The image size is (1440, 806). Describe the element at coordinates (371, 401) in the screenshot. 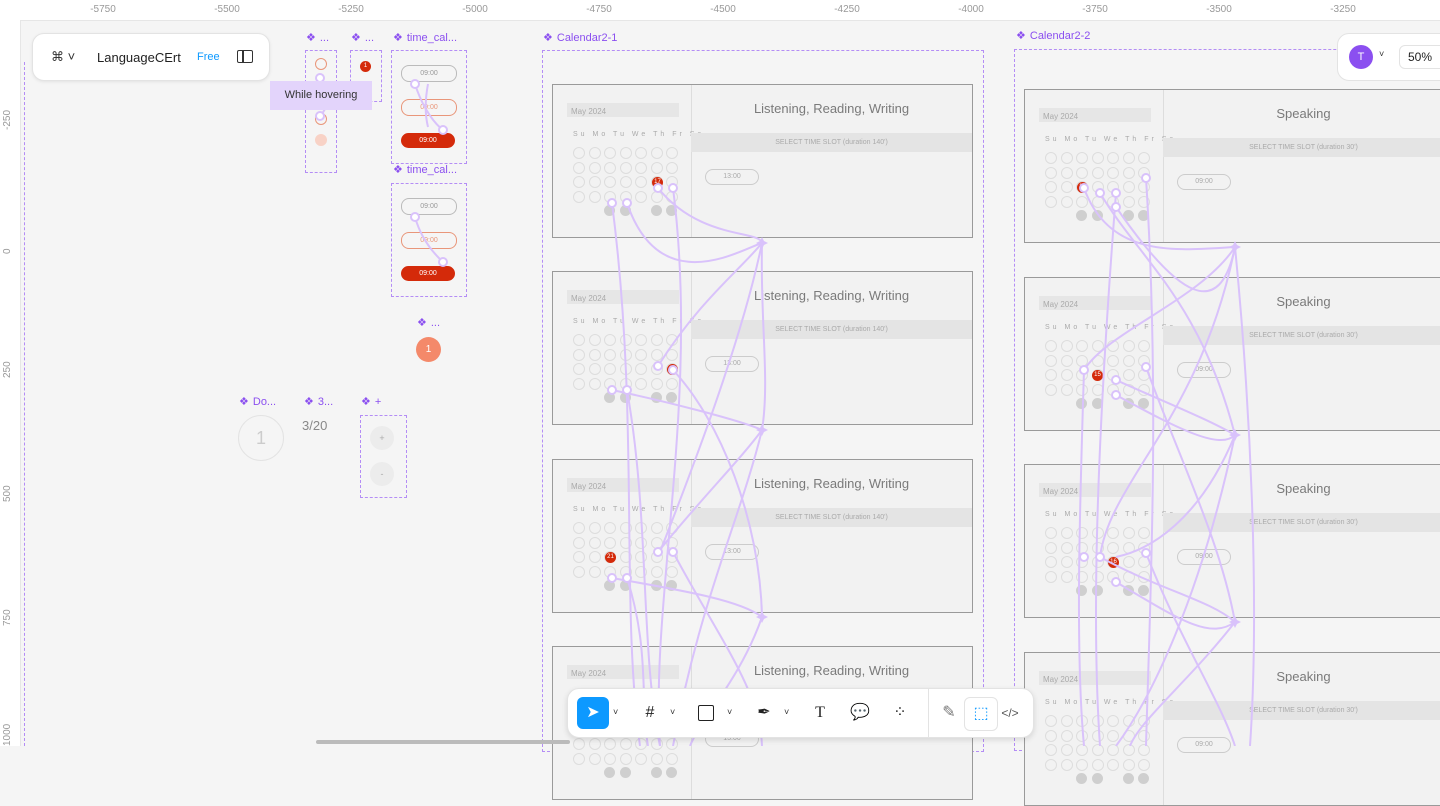

I see `frame-label-plus: ❖ +` at that location.